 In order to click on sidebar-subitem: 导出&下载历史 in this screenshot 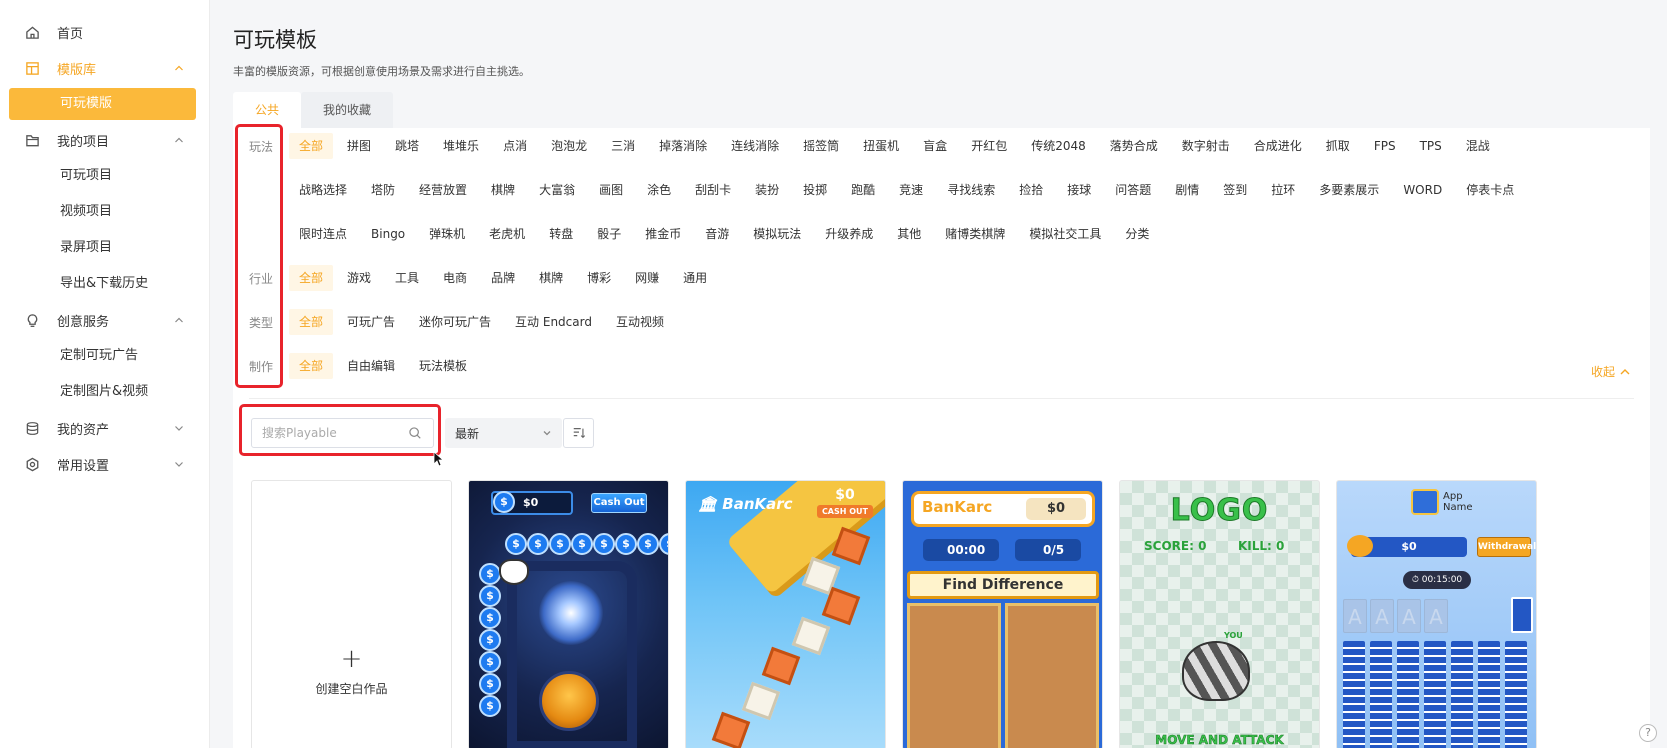, I will do `click(104, 284)`.